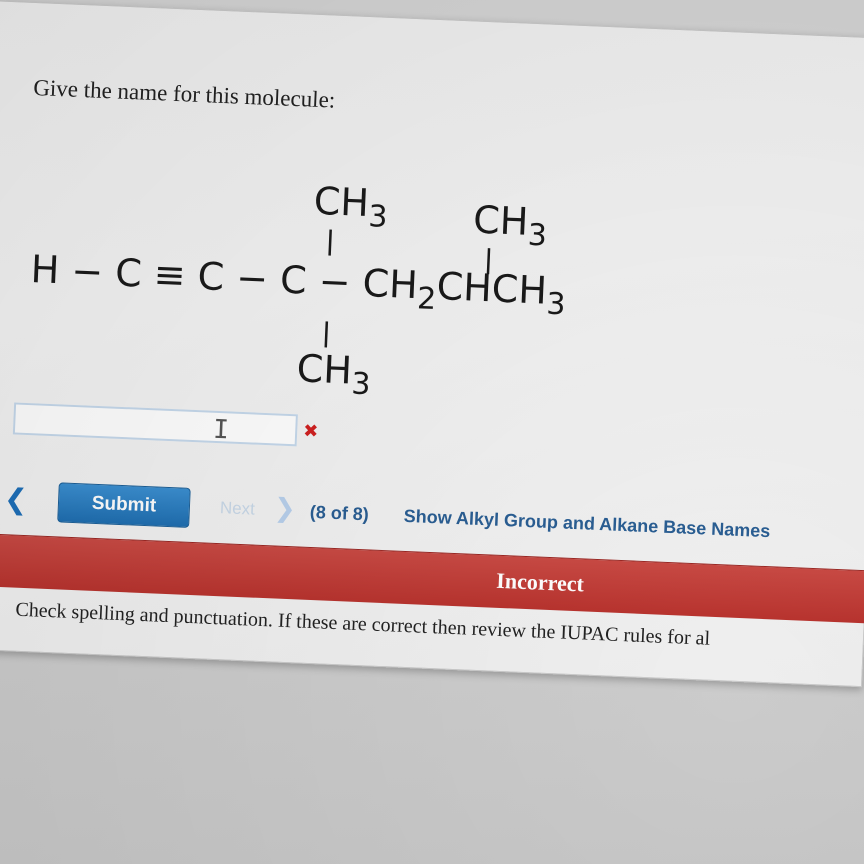  What do you see at coordinates (284, 508) in the screenshot?
I see `next-chevron-icon: ❯` at bounding box center [284, 508].